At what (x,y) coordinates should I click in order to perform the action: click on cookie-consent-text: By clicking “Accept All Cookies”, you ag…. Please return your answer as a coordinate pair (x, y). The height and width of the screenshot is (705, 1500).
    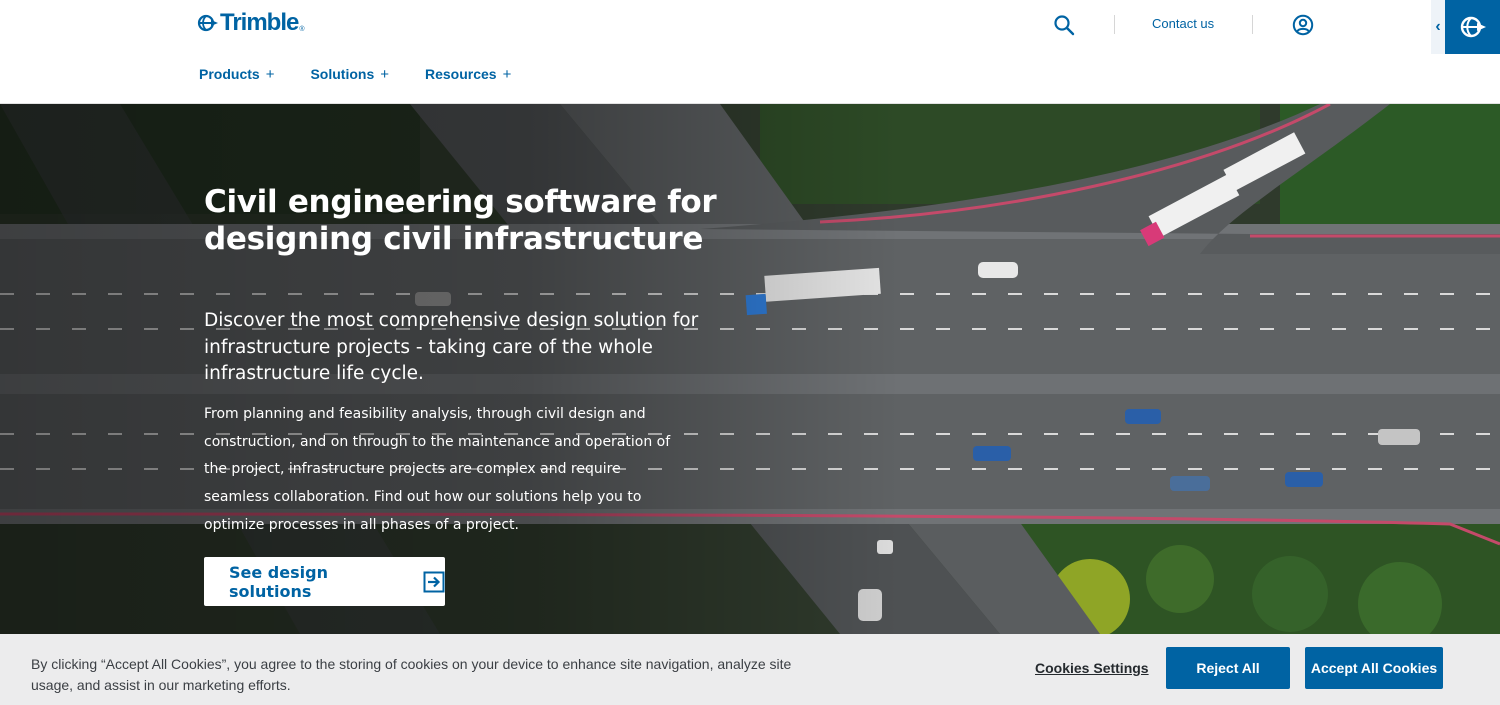
    Looking at the image, I should click on (411, 674).